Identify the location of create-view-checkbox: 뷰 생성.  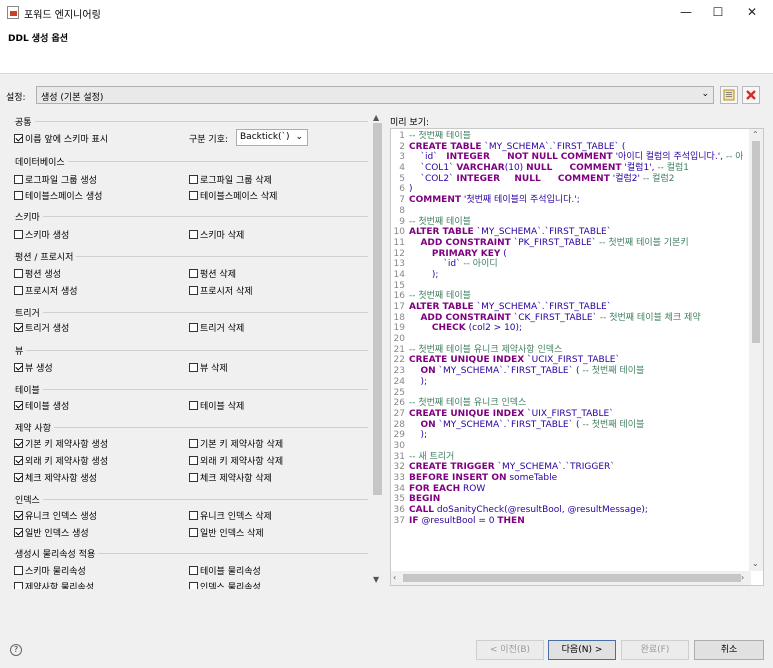
(33, 367).